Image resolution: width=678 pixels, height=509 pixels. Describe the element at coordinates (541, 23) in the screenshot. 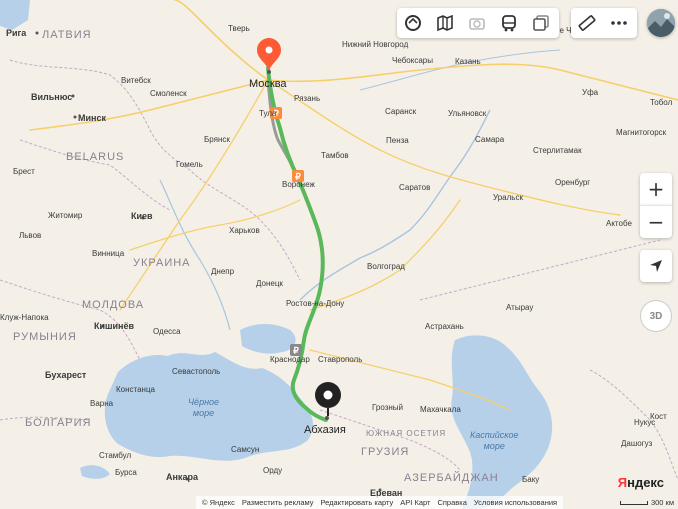

I see `offline-maps-button` at that location.